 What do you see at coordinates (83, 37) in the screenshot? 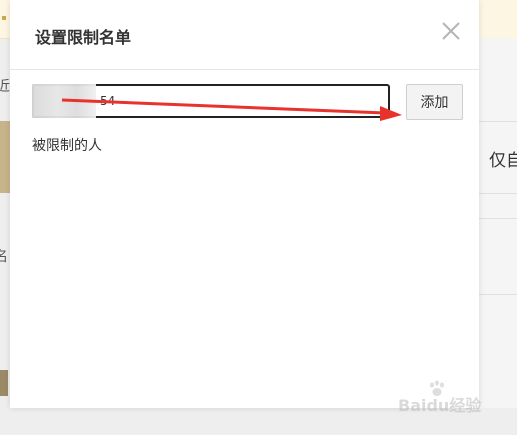
I see `dialog-title: 设置限制名单` at bounding box center [83, 37].